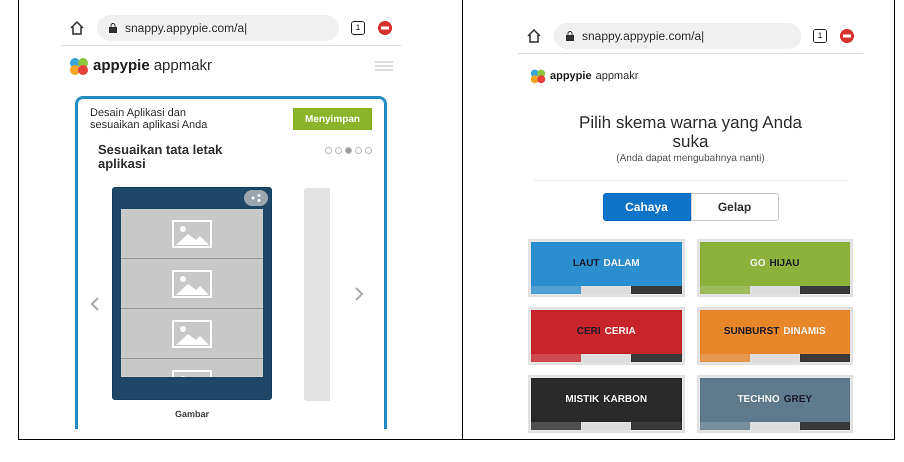  Describe the element at coordinates (804, 332) in the screenshot. I see `theme-name: DINAMIS` at that location.